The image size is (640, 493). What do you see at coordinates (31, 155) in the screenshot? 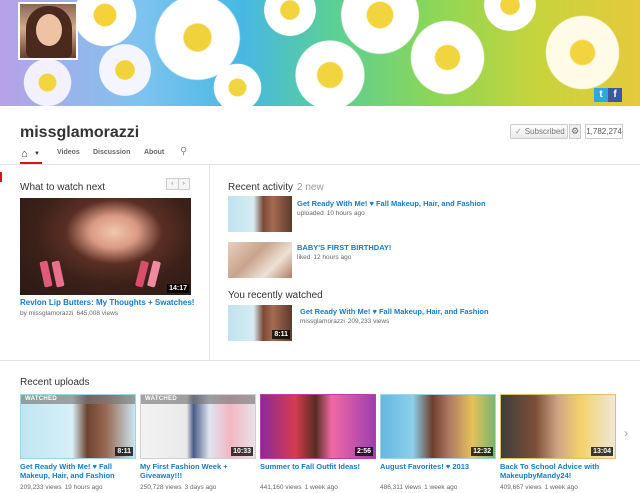
I see `tab-home: ⌂ ▼` at bounding box center [31, 155].